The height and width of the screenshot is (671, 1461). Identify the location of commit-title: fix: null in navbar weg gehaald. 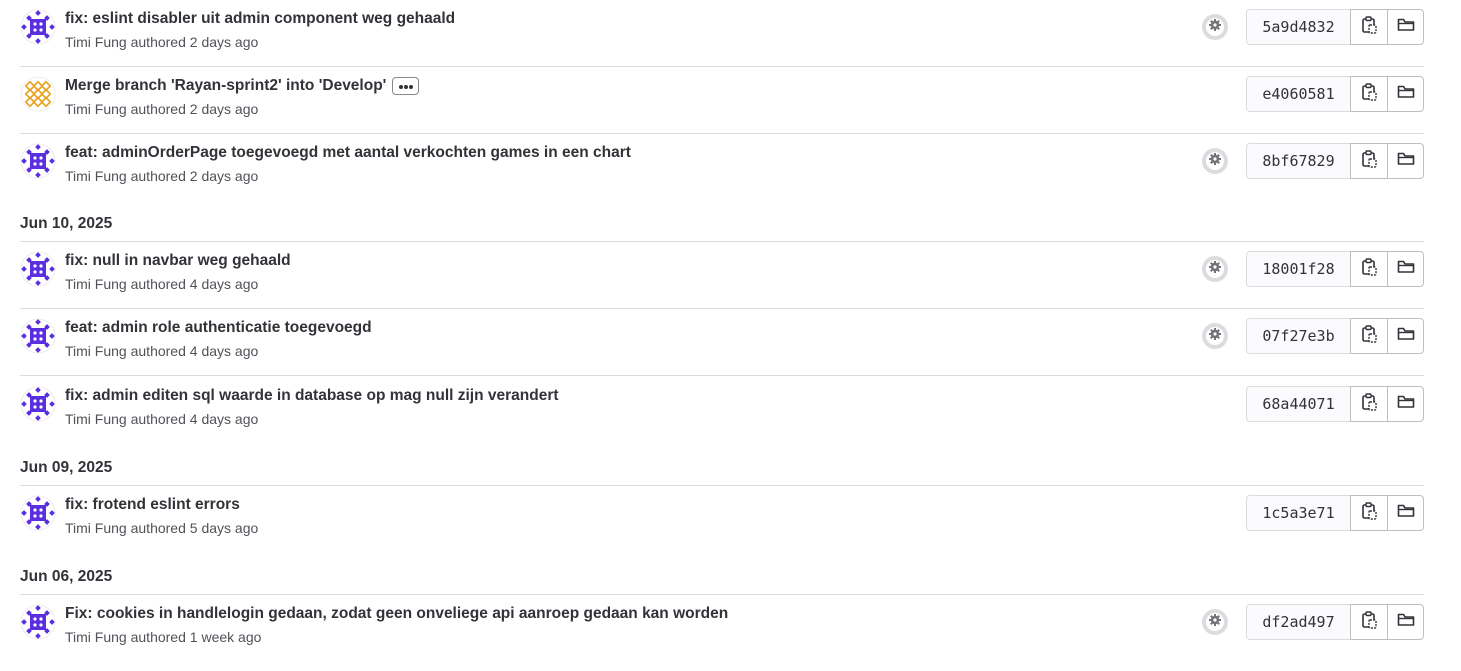
(178, 261).